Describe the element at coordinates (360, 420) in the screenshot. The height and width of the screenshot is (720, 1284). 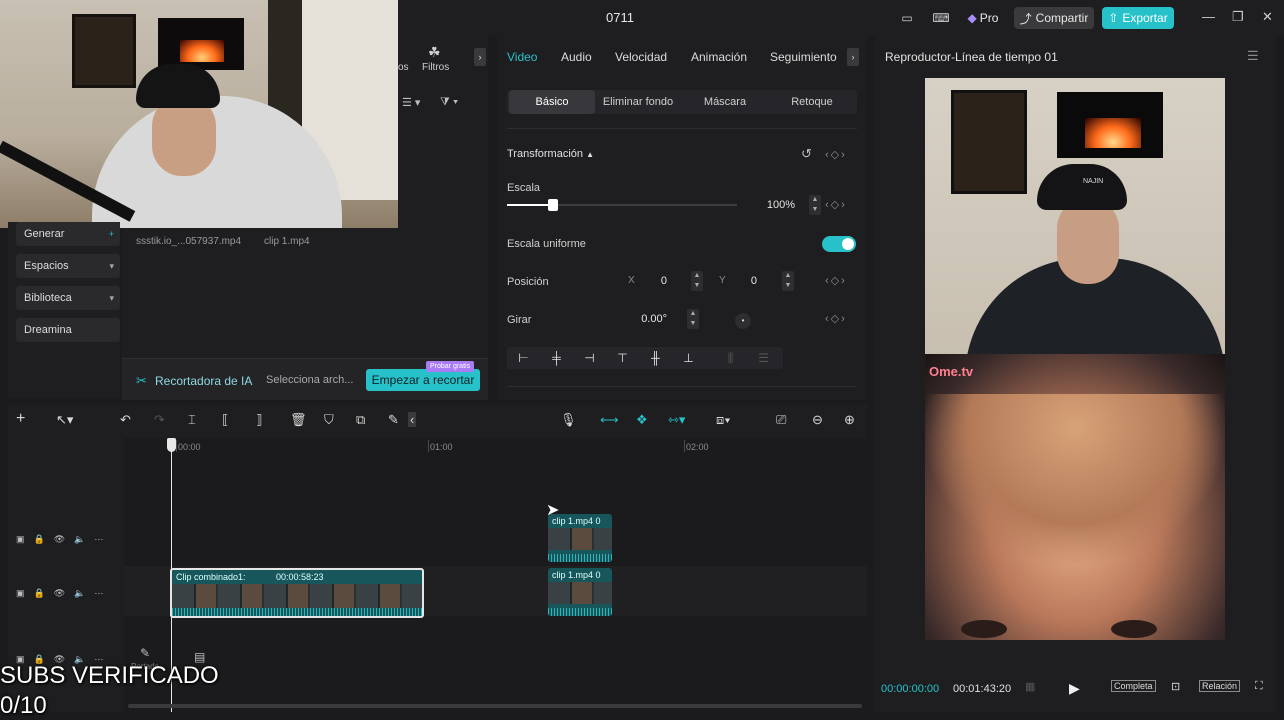
I see `crop-icon: ⧉` at that location.